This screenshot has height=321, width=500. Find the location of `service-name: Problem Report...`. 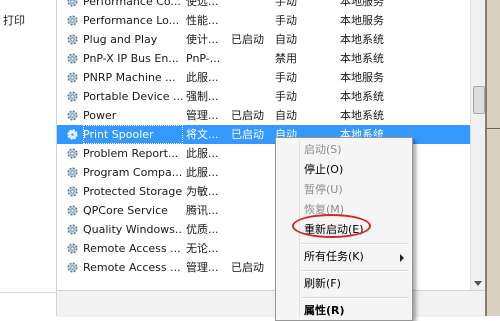

service-name: Problem Report... is located at coordinates (131, 153).